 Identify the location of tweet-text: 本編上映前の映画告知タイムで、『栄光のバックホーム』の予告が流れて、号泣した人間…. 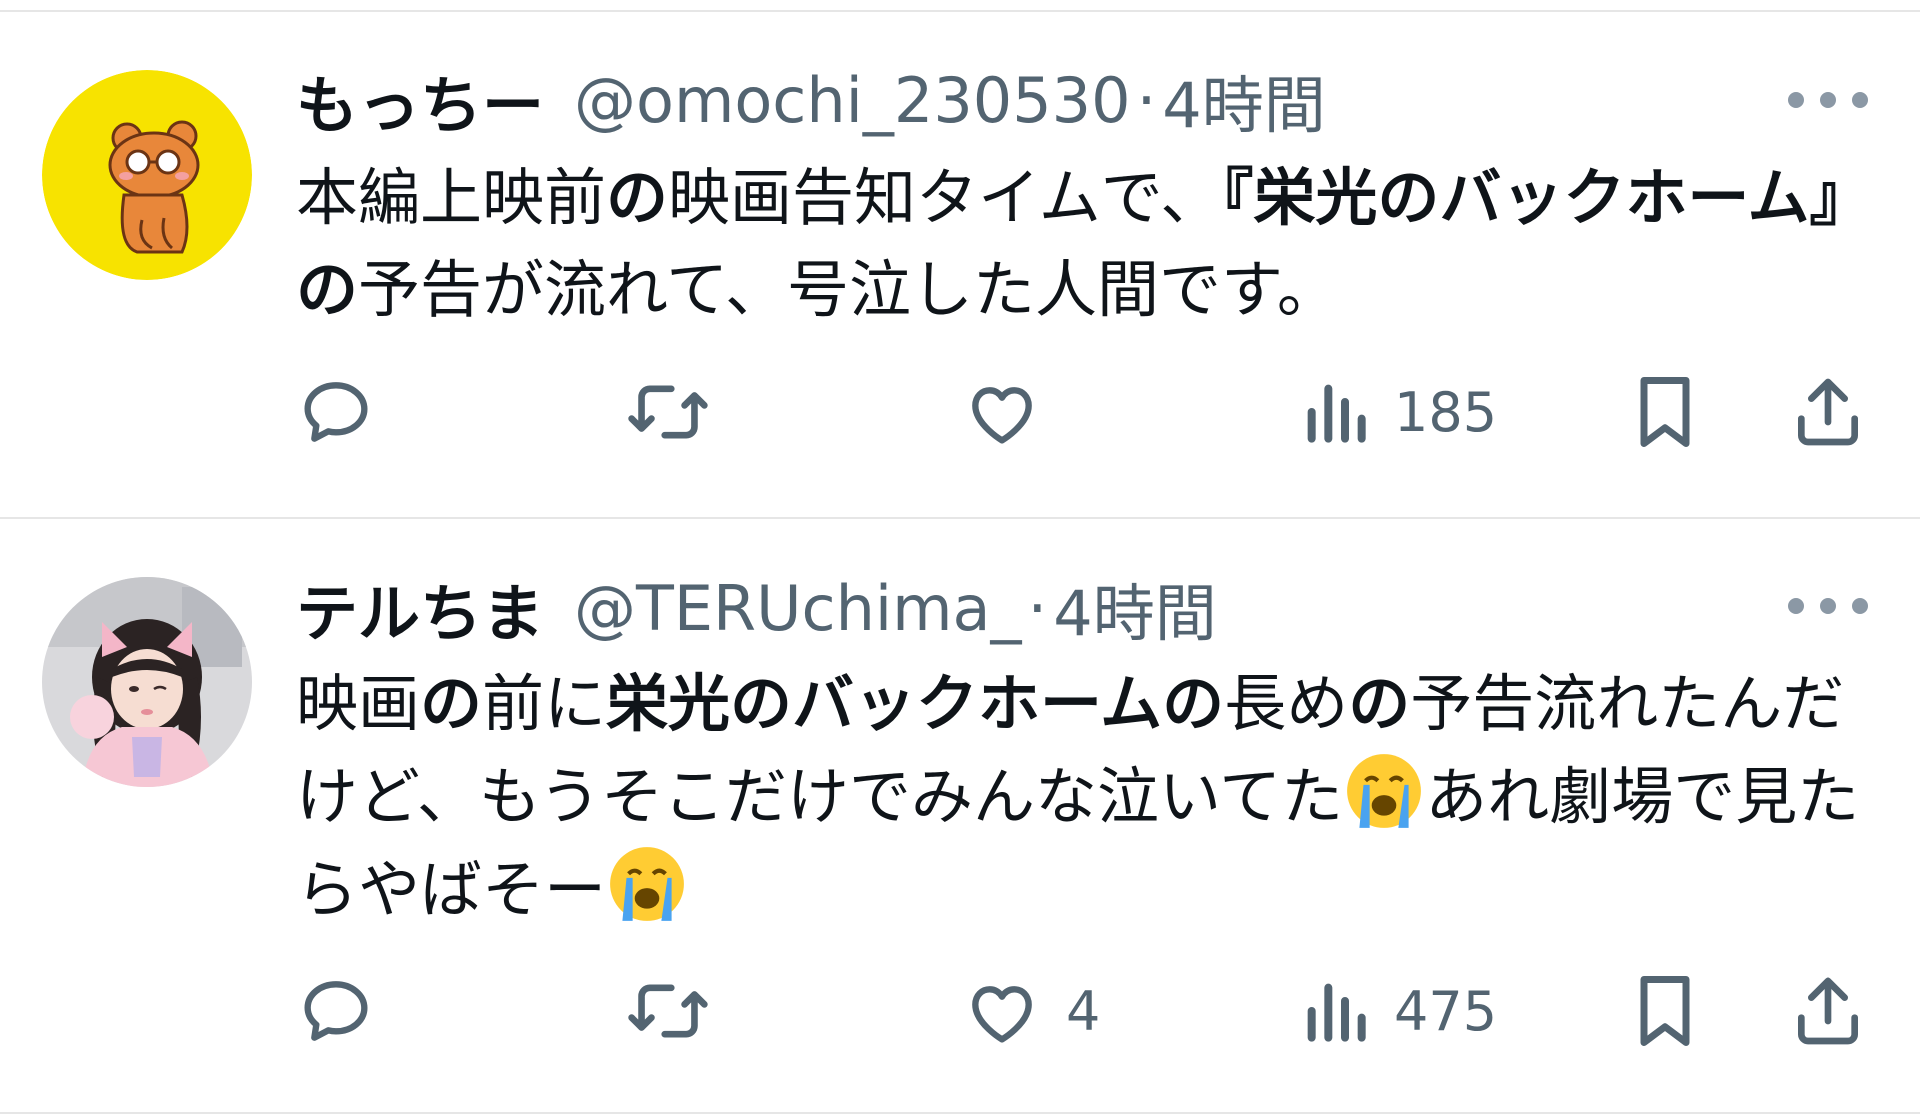
(1086, 244).